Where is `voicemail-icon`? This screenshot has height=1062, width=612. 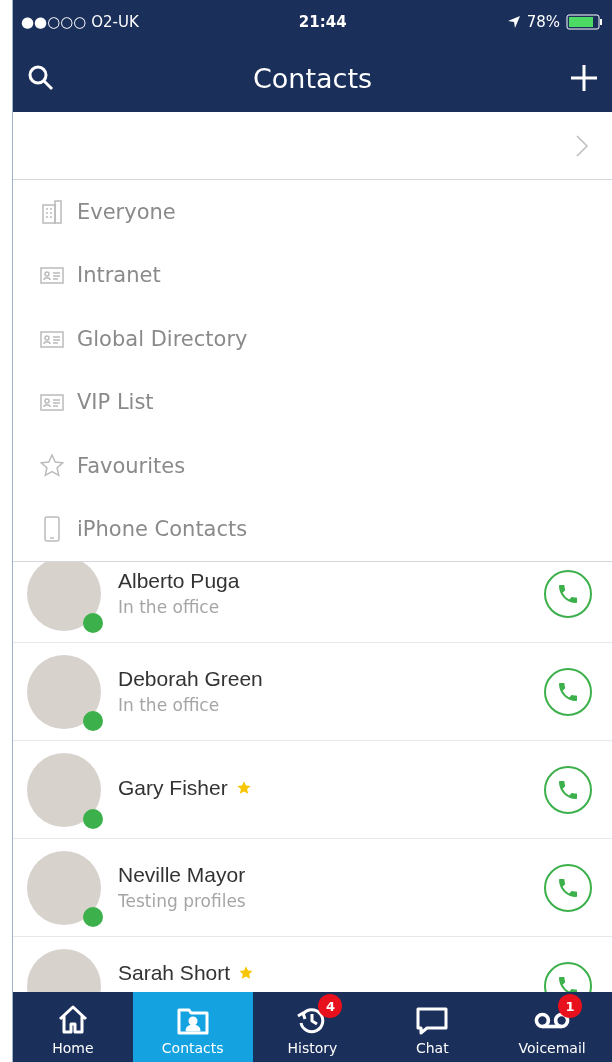
voicemail-icon is located at coordinates (552, 1020).